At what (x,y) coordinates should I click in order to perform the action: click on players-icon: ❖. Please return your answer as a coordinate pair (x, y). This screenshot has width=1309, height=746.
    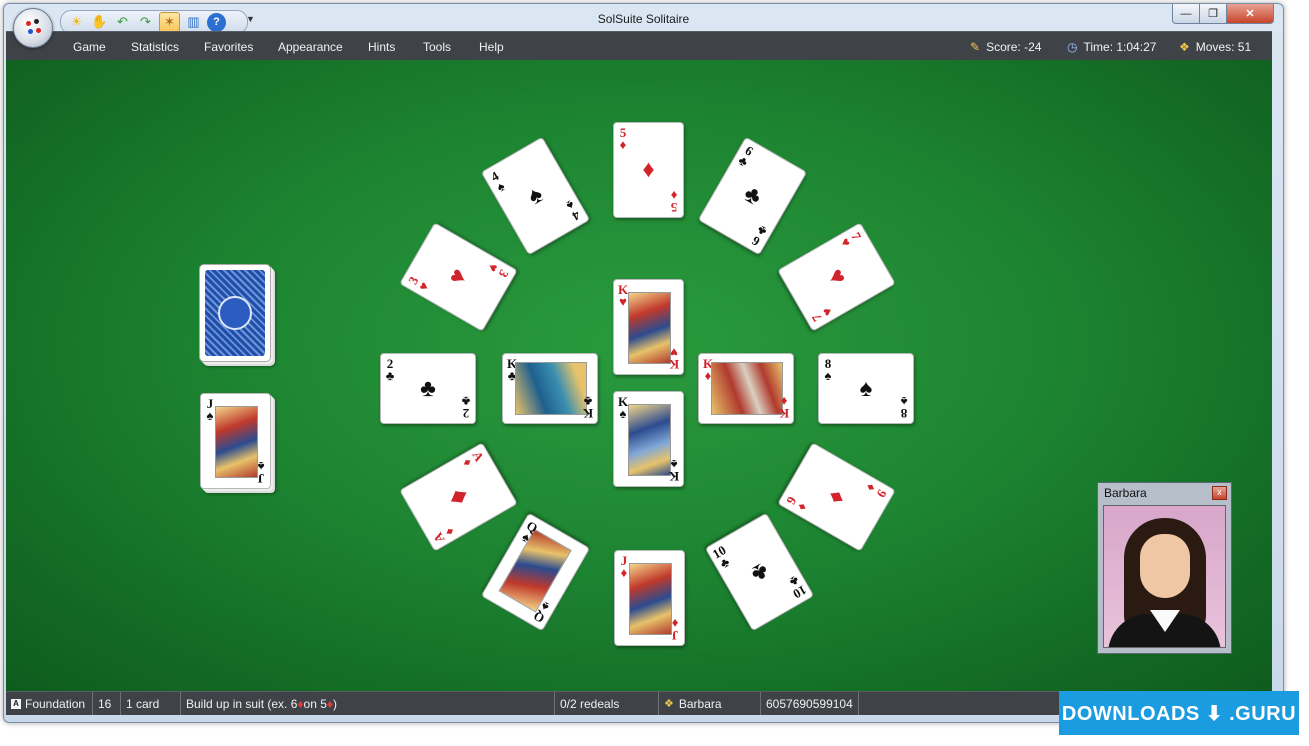
    Looking at the image, I should click on (669, 704).